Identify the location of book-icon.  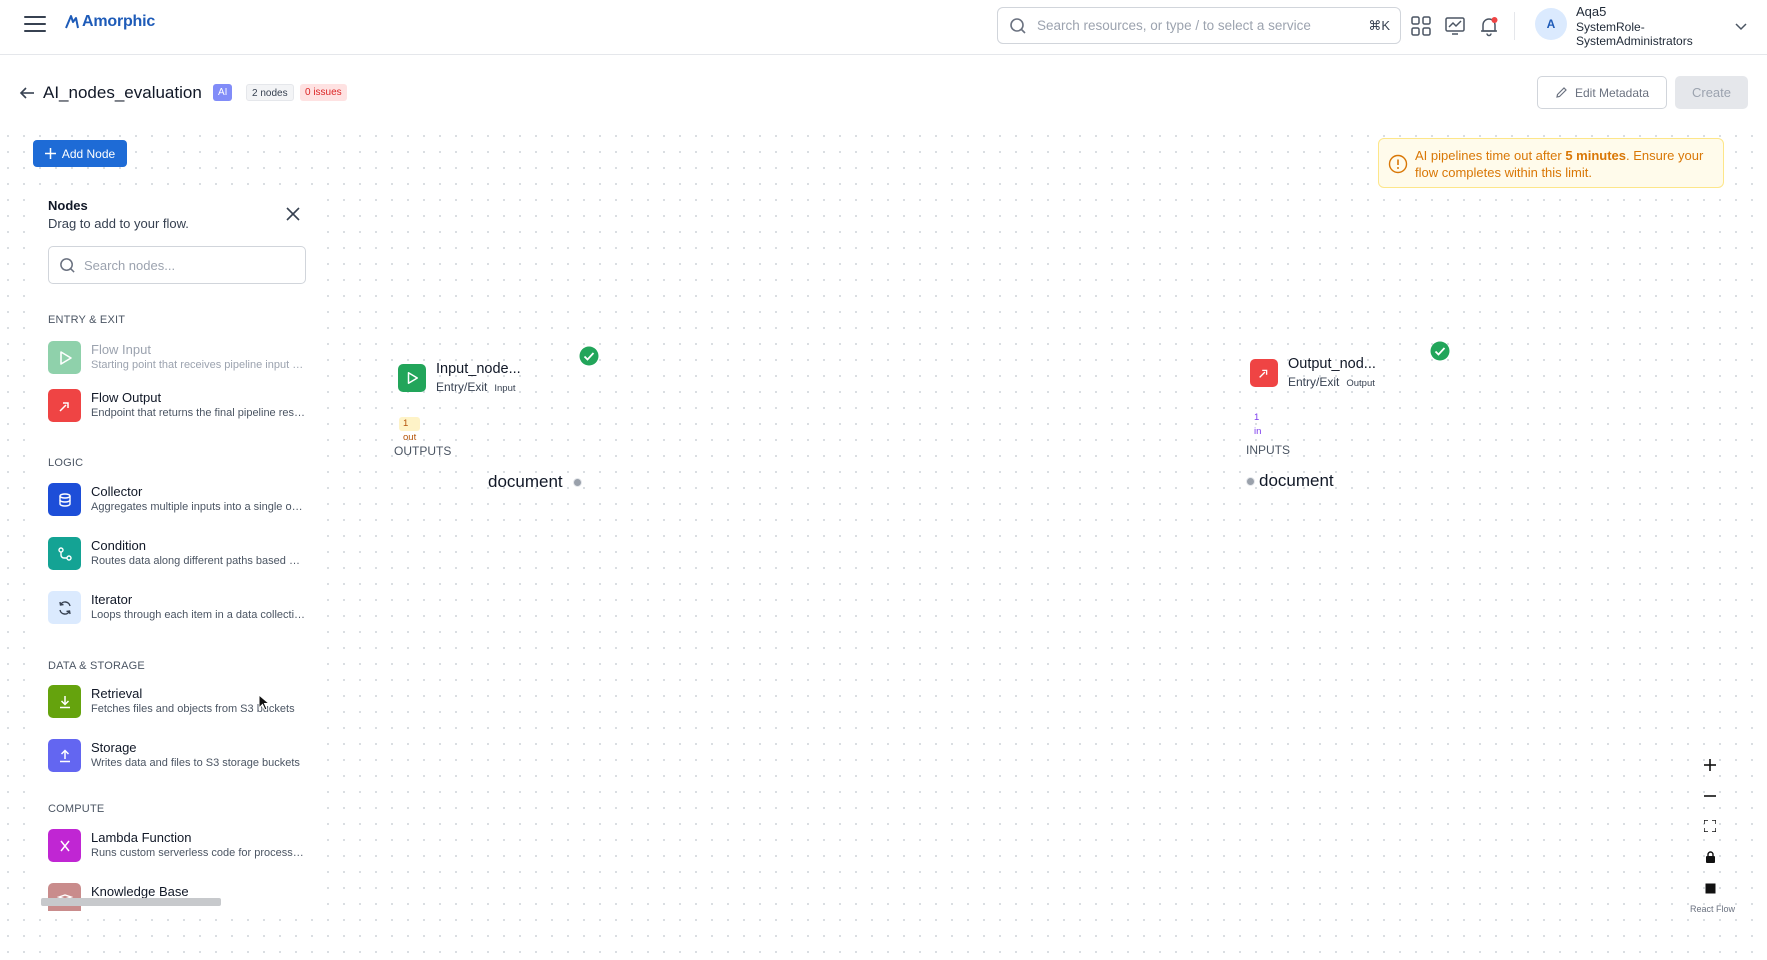
(64, 897).